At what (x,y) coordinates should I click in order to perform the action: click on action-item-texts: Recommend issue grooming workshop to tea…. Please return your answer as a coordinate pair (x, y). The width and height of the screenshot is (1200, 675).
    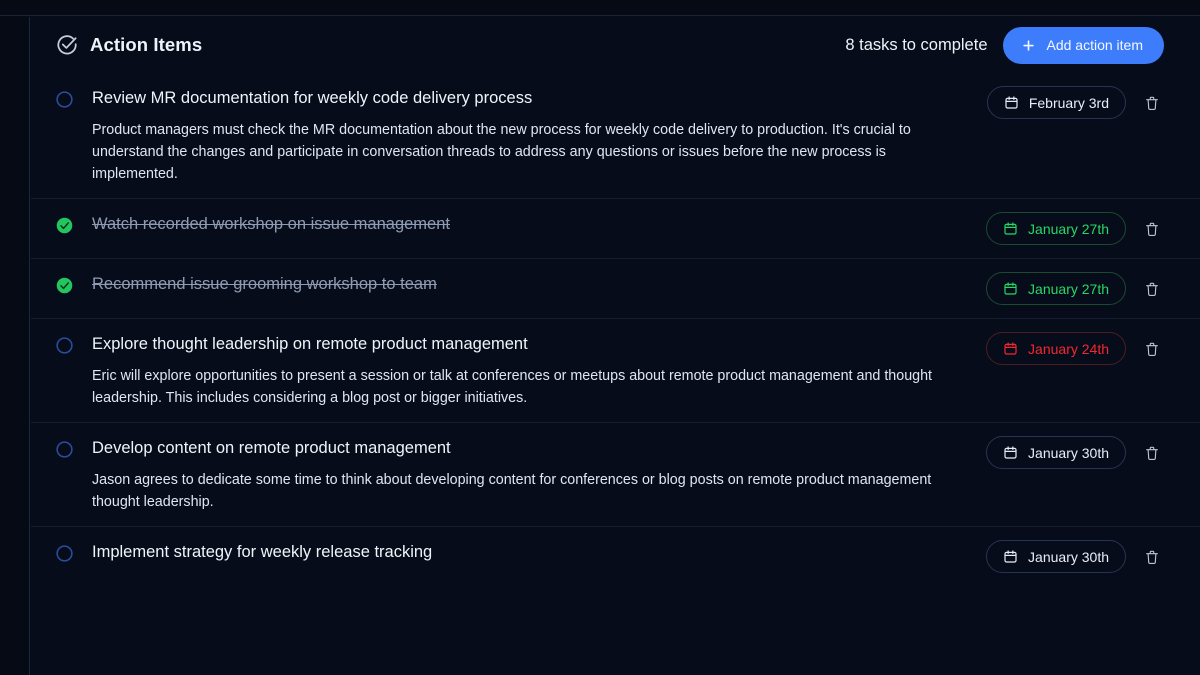
    Looking at the image, I should click on (529, 283).